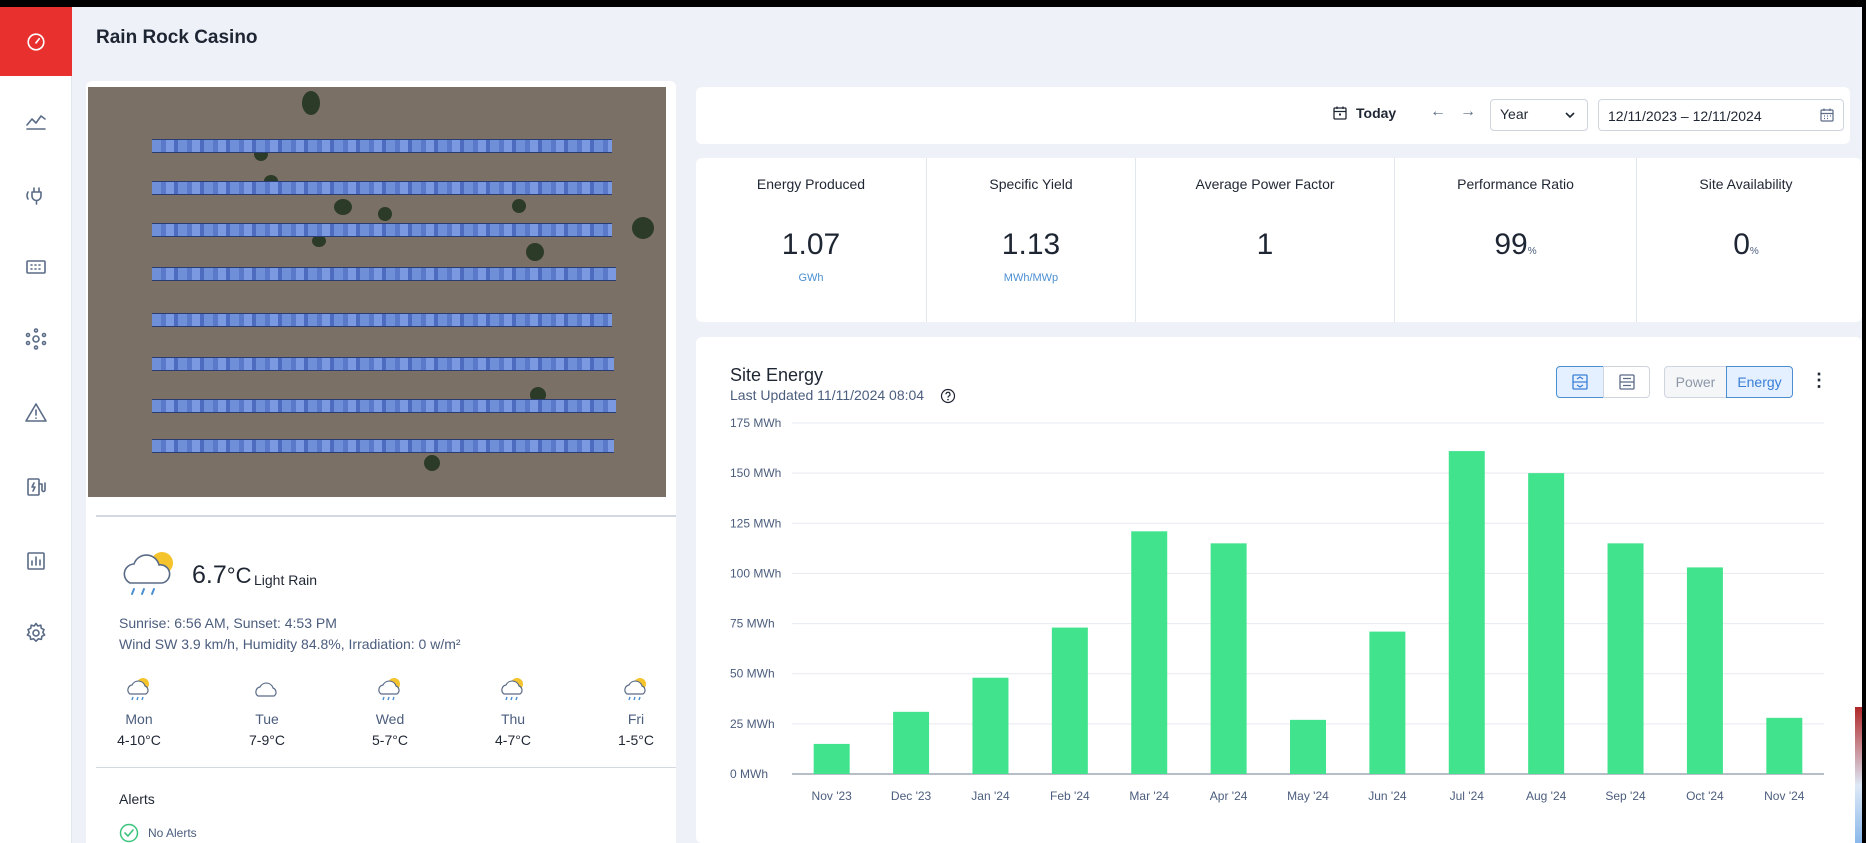 This screenshot has height=843, width=1866. What do you see at coordinates (1229, 796) in the screenshot?
I see `x-tick-label: Apr '24` at bounding box center [1229, 796].